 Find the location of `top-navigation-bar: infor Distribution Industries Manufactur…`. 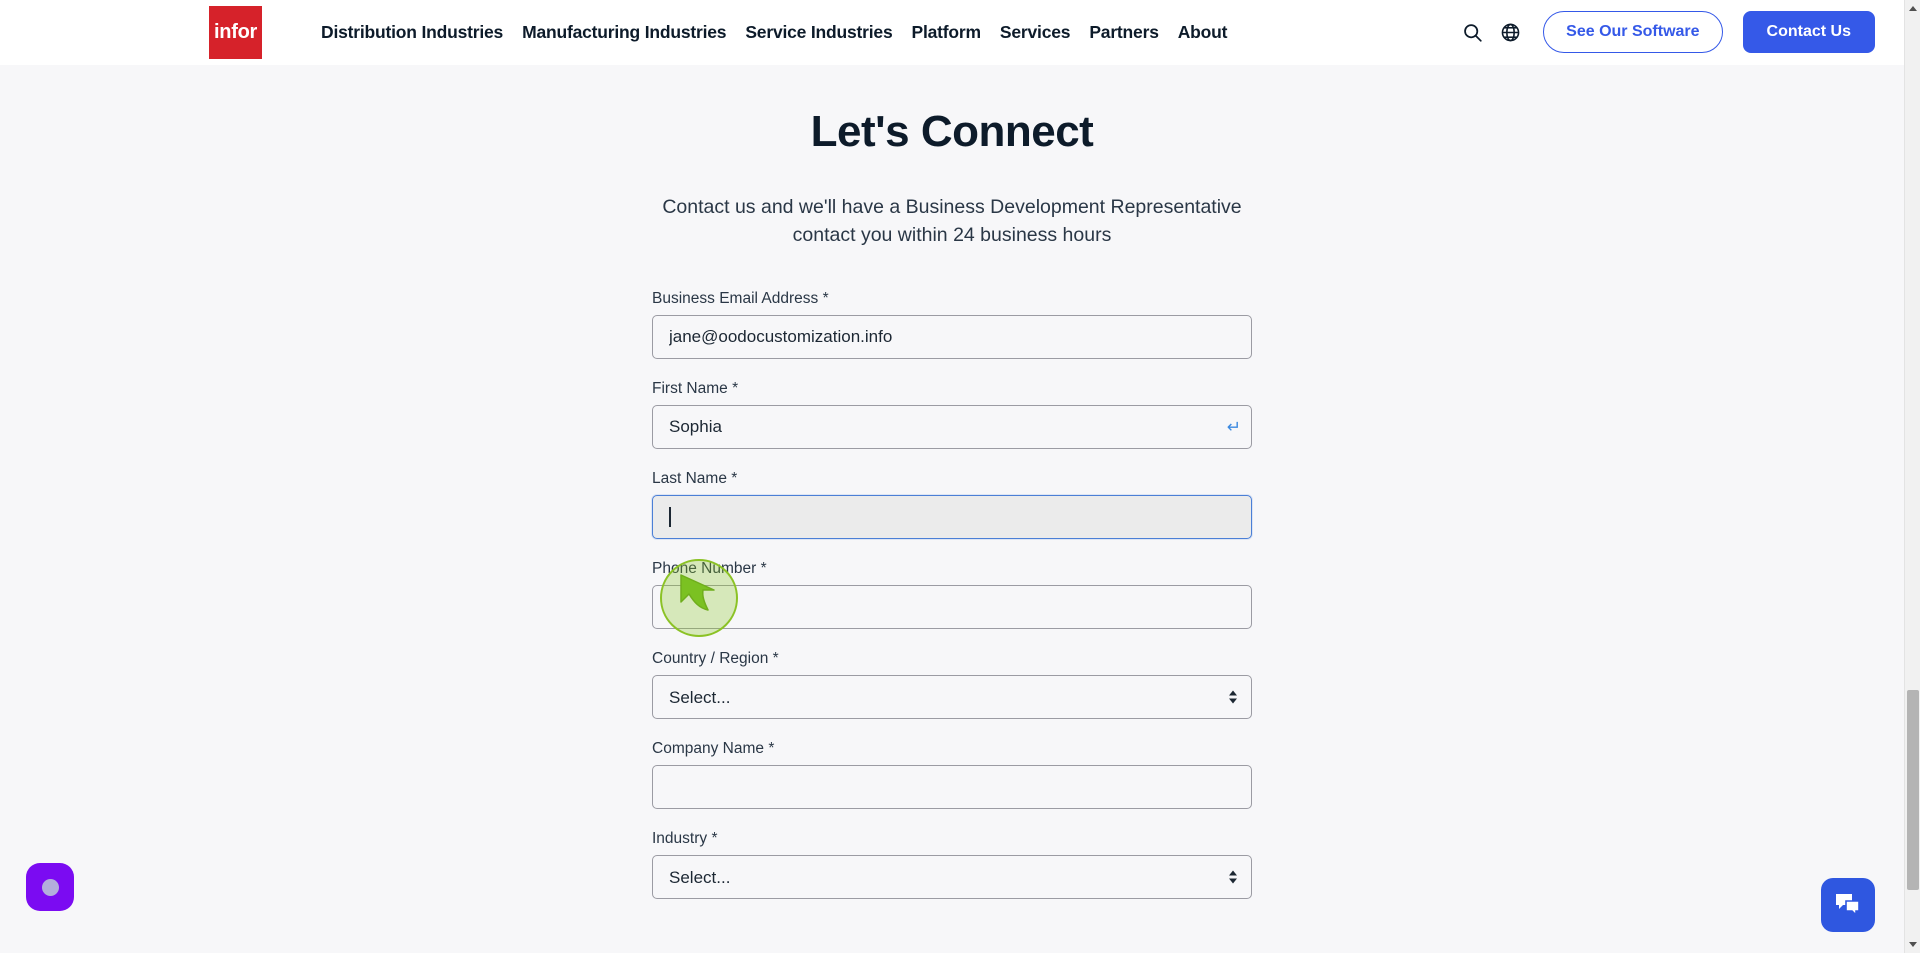

top-navigation-bar: infor Distribution Industries Manufactur… is located at coordinates (952, 32).